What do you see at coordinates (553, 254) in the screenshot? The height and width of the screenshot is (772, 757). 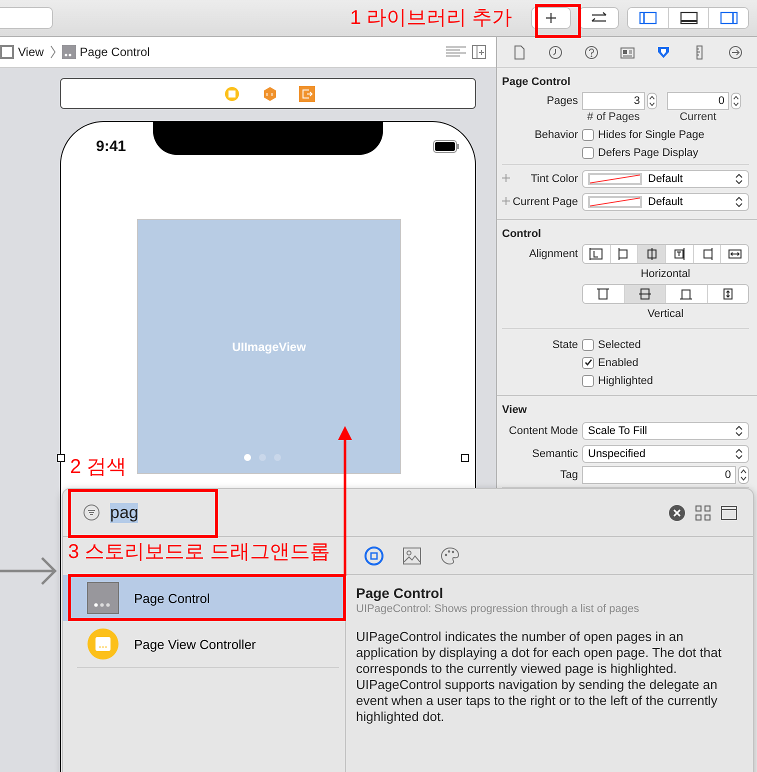 I see `field-label: Alignment` at bounding box center [553, 254].